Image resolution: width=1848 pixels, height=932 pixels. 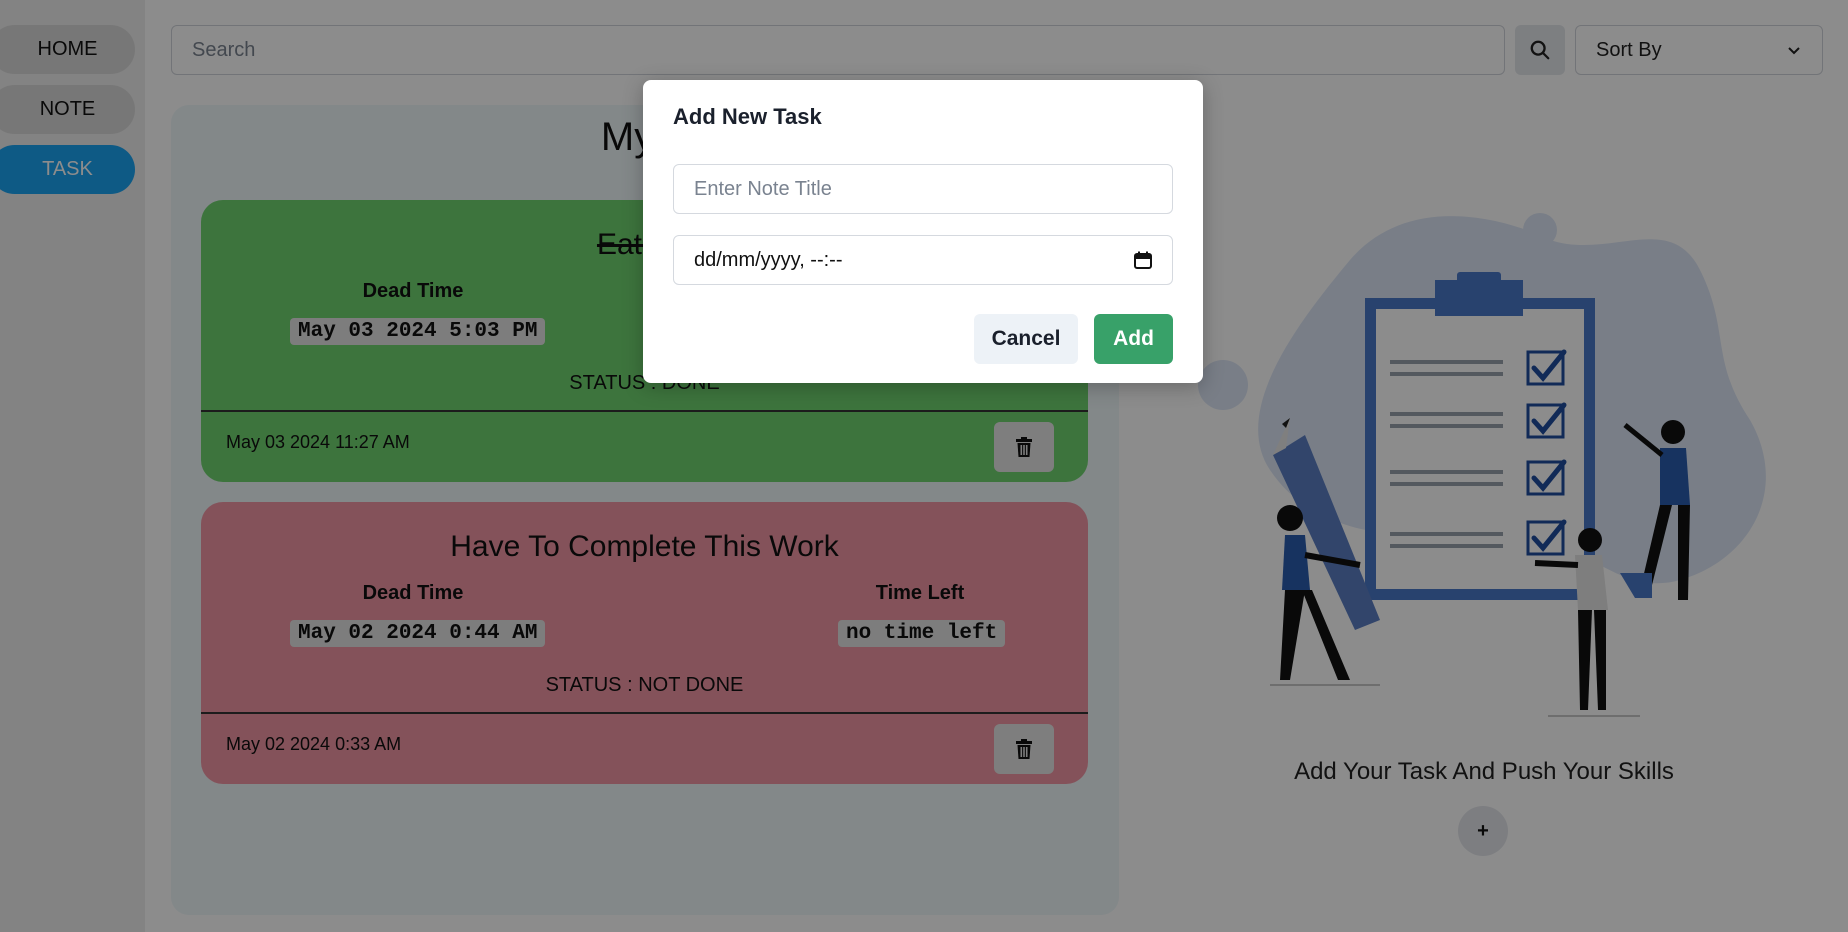 What do you see at coordinates (923, 260) in the screenshot?
I see `datetime-input: dd/mm/yyyy, --:--` at bounding box center [923, 260].